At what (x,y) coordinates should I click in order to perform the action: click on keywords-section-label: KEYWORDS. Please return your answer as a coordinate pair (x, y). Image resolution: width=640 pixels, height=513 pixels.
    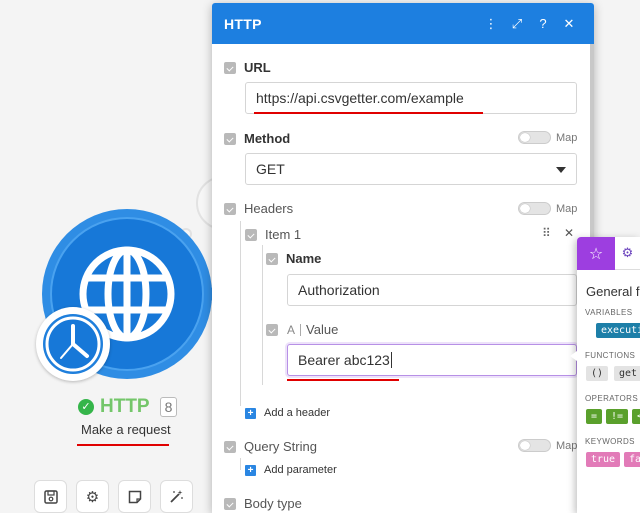
    Looking at the image, I should click on (610, 441).